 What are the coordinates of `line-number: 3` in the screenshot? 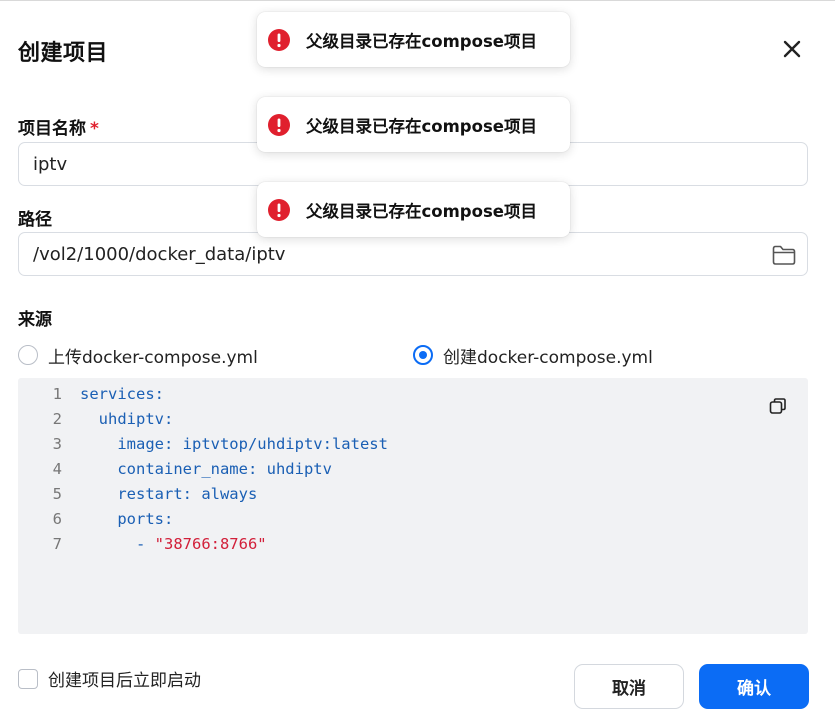 It's located at (57, 443).